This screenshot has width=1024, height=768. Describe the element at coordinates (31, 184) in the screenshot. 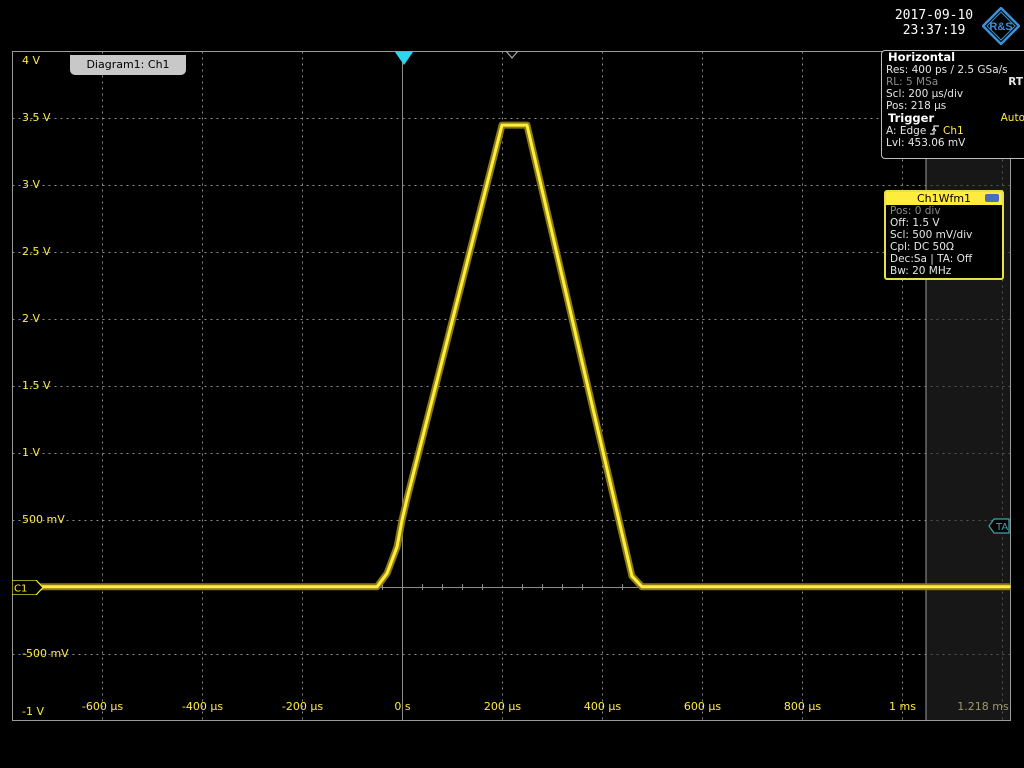

I see `y-tick-label: 3 V` at that location.